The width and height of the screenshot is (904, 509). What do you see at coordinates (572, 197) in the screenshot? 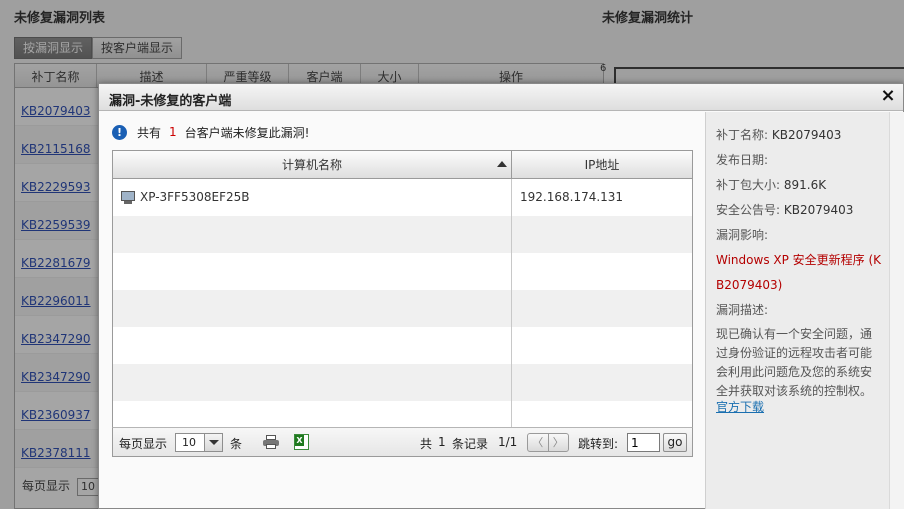
I see `ip-address-cell: 192.168.174.131` at bounding box center [572, 197].